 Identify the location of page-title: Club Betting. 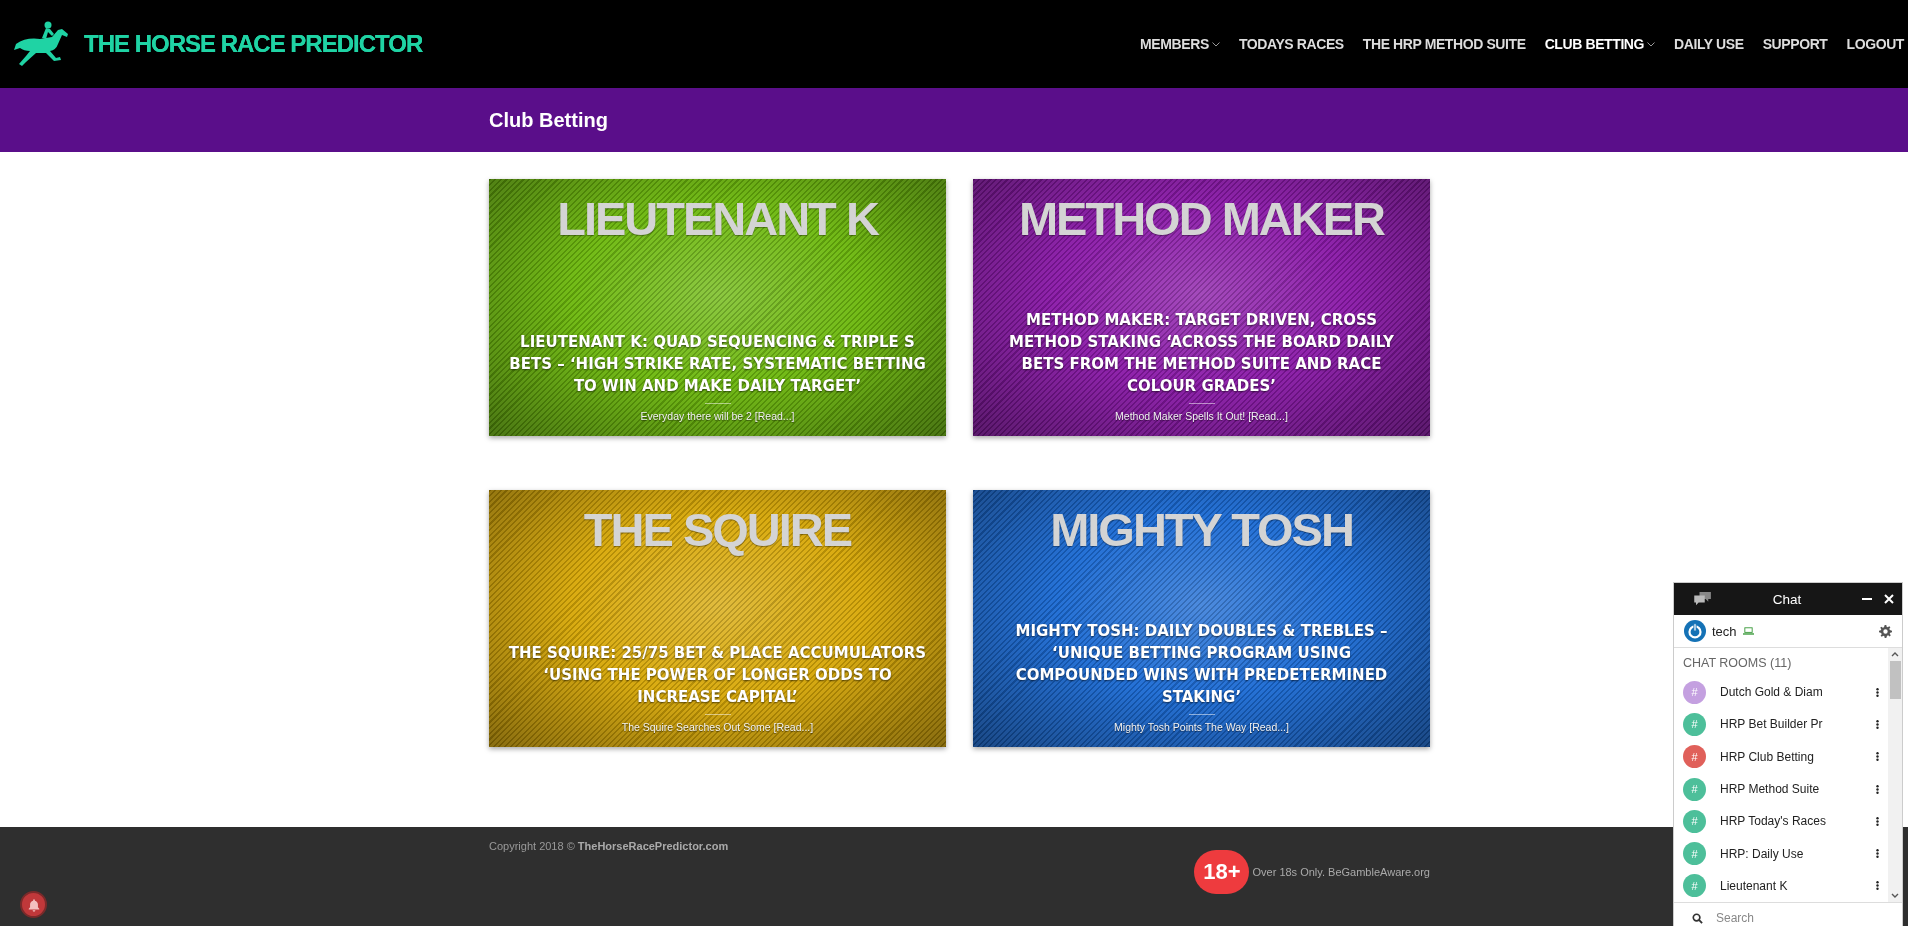
(549, 120).